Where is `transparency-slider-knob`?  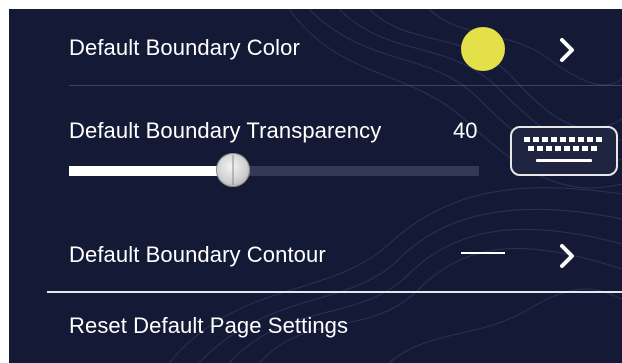
transparency-slider-knob is located at coordinates (233, 170).